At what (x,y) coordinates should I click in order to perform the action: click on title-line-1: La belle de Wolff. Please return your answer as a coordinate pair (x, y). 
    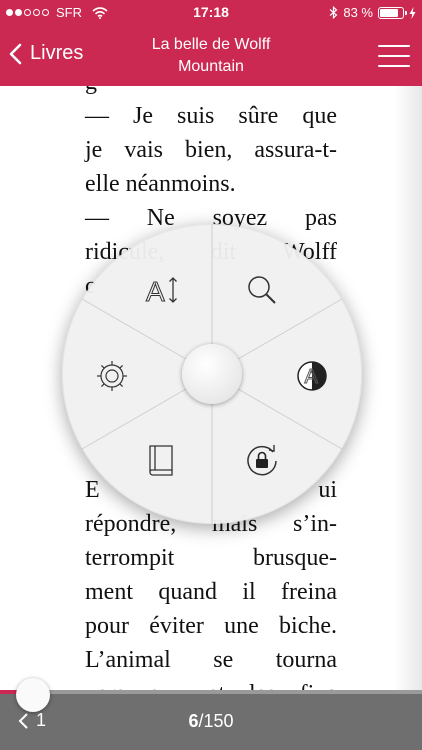
    Looking at the image, I should click on (211, 44).